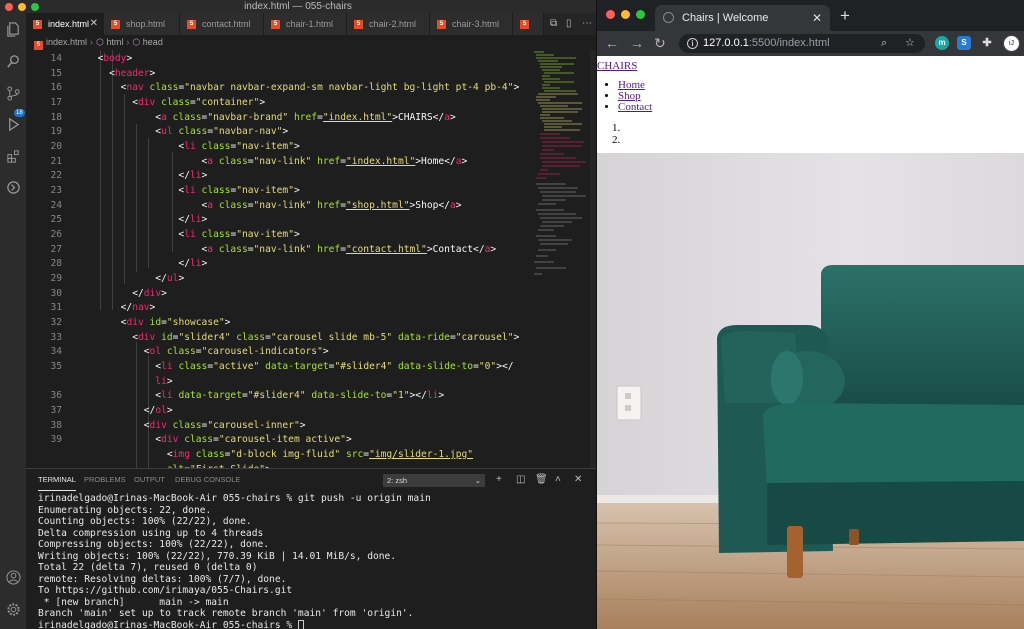 Image resolution: width=1024 pixels, height=629 pixels. I want to click on window-title: index.html — 055-chairs, so click(298, 6).